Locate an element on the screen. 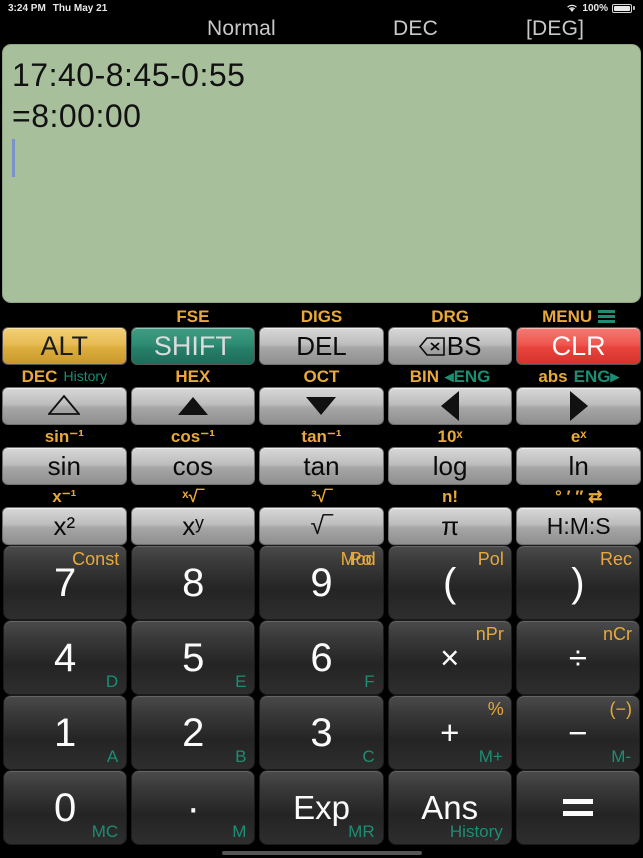  power-label-cube-root: ³√‾ is located at coordinates (321, 496).